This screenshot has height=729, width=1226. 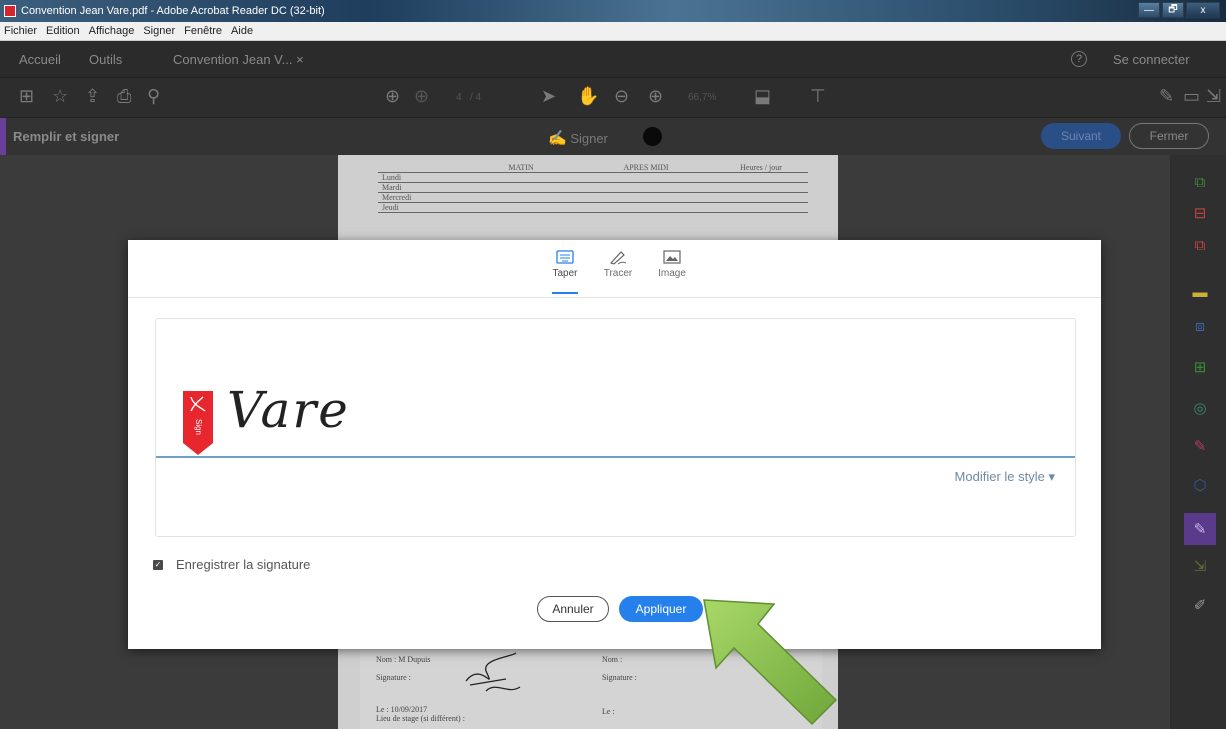 I want to click on header-heures: Heures / jour, so click(x=761, y=167).